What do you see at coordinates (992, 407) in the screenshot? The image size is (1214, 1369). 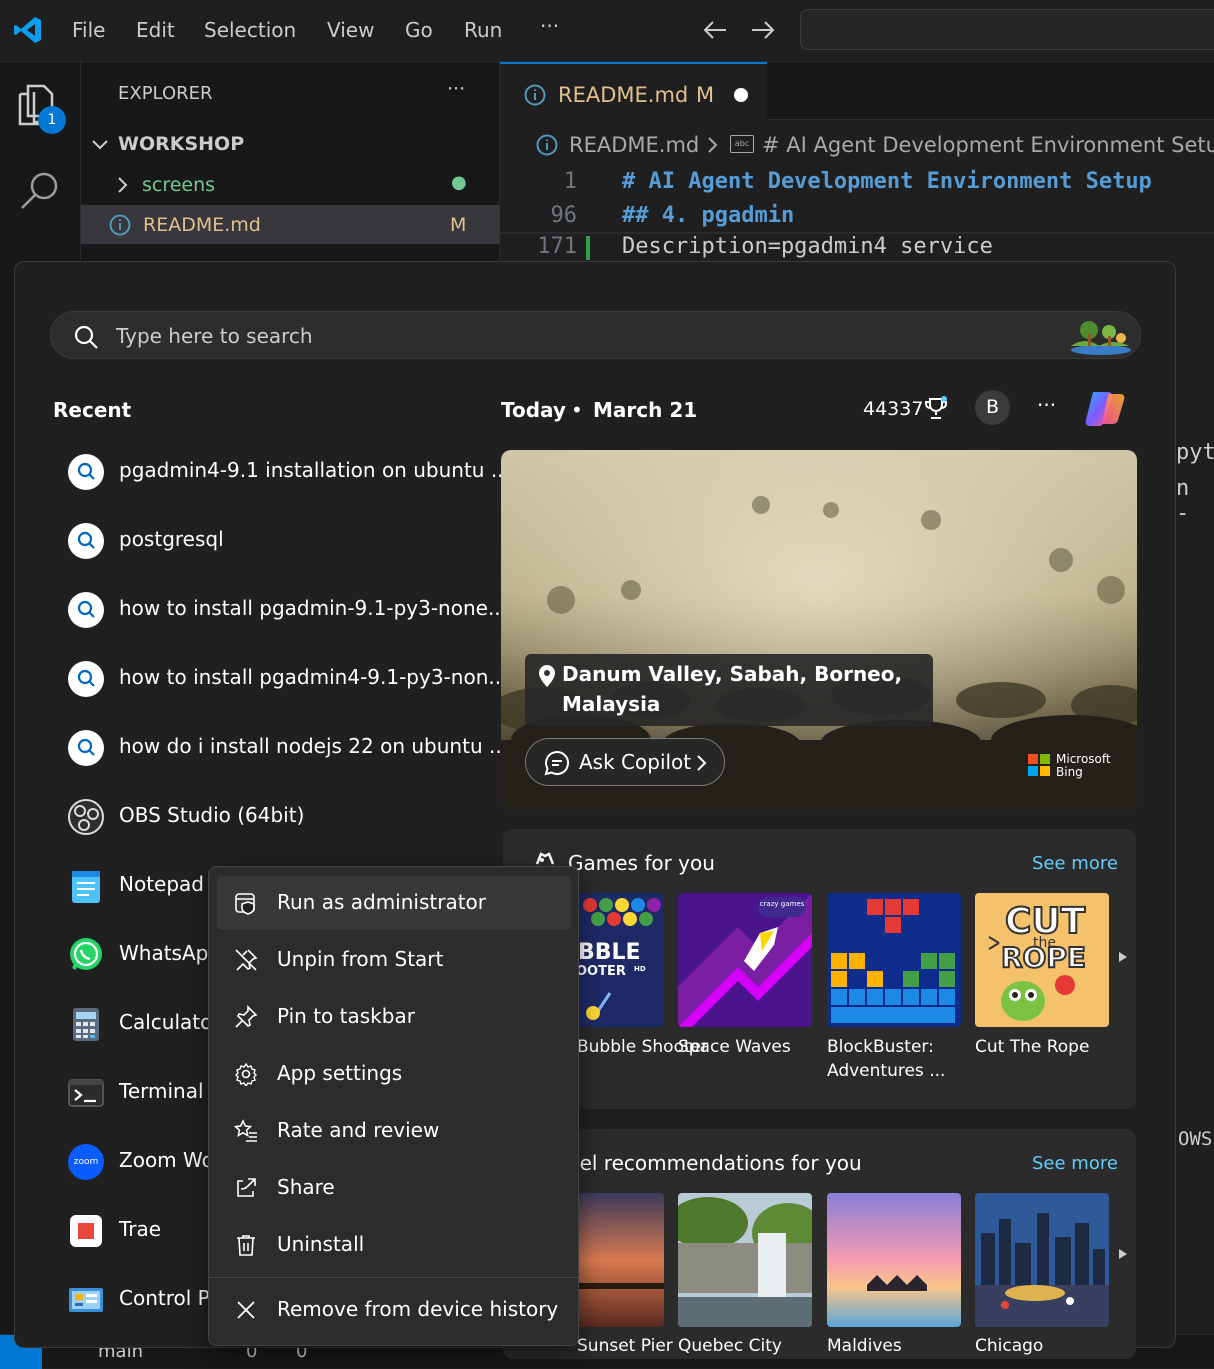 I see `avatar: B` at bounding box center [992, 407].